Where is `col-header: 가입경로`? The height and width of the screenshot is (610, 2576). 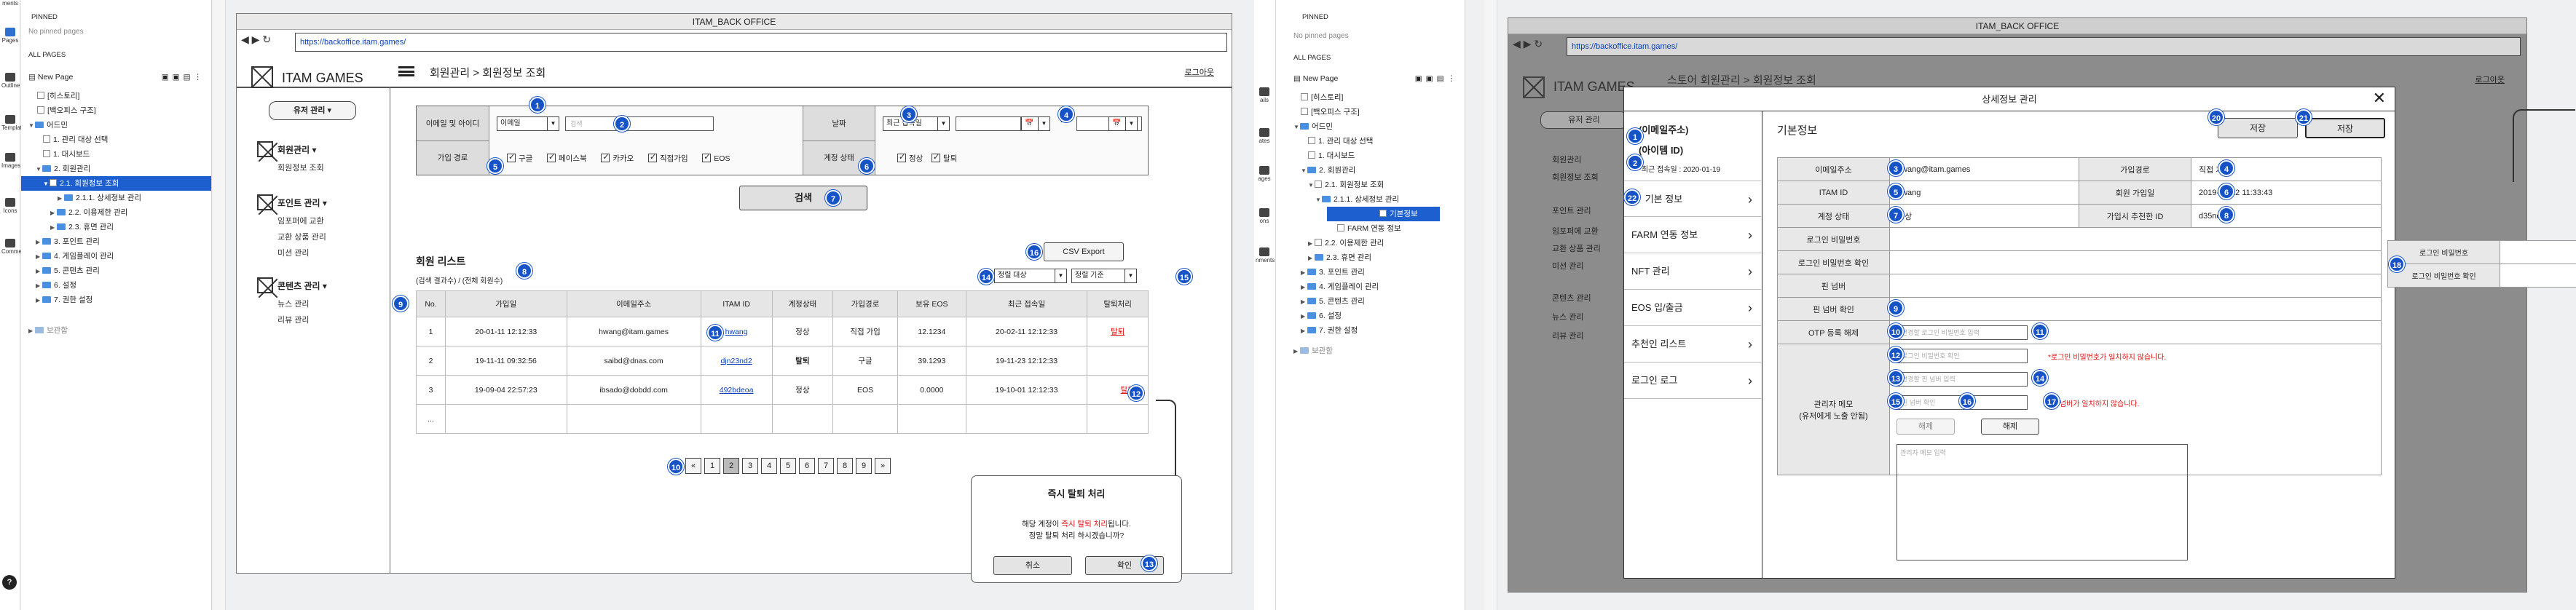
col-header: 가입경로 is located at coordinates (865, 303).